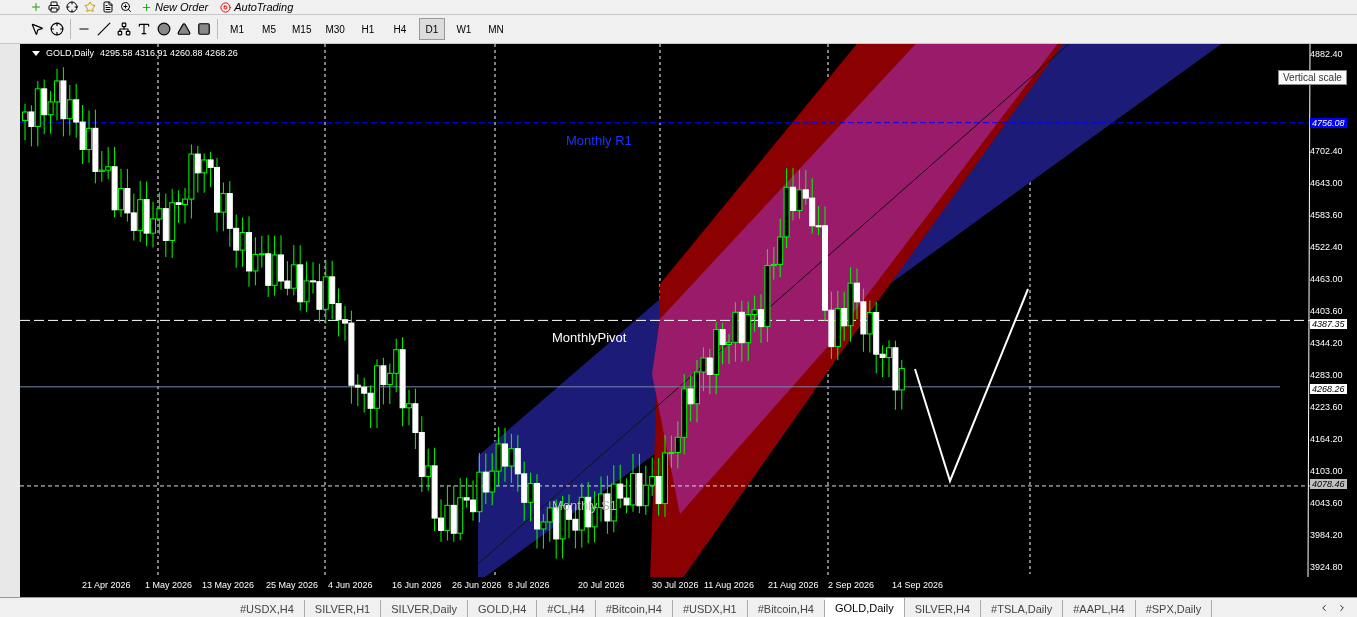 The image size is (1357, 617). I want to click on triangle-icon, so click(184, 29).